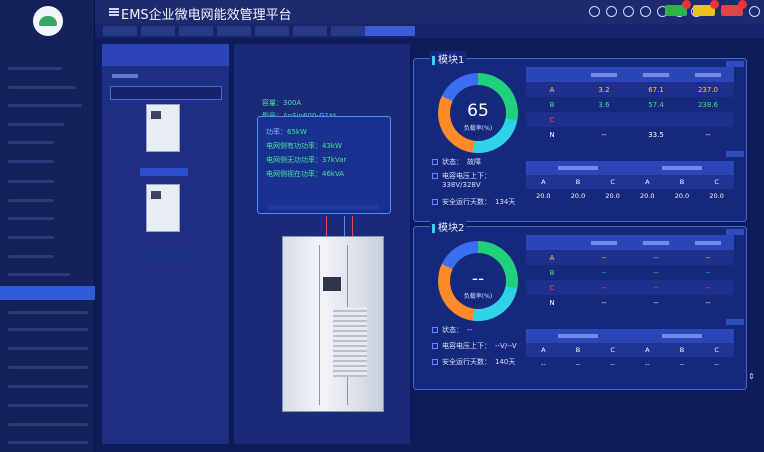  What do you see at coordinates (294, 160) in the screenshot?
I see `table-cell: 电网侧无功功率：` at bounding box center [294, 160].